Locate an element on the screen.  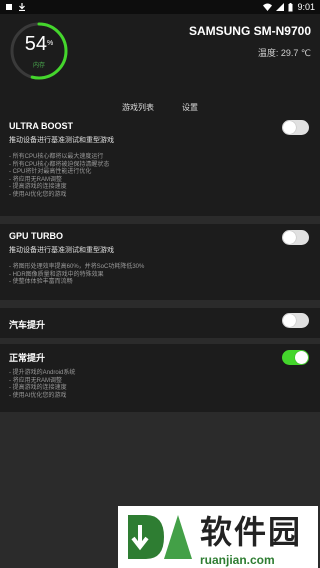
ultra-boost-toggle is located at coordinates (295, 127).